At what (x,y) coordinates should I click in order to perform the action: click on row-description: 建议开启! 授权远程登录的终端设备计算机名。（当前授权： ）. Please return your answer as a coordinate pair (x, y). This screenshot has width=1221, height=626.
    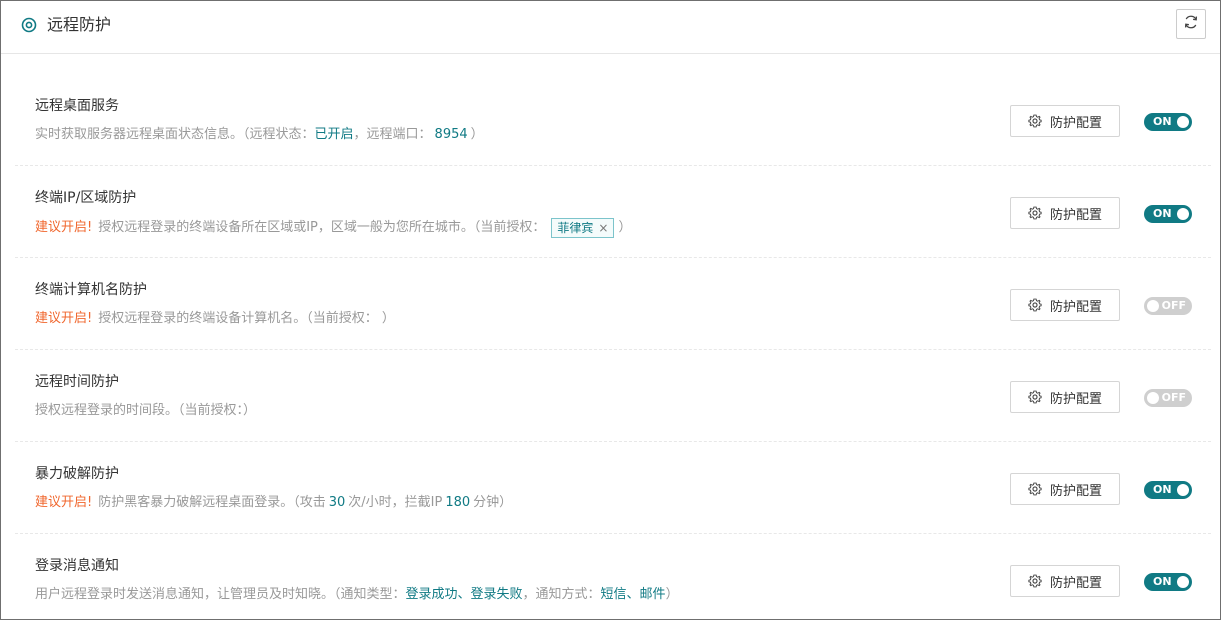
    Looking at the image, I should click on (215, 319).